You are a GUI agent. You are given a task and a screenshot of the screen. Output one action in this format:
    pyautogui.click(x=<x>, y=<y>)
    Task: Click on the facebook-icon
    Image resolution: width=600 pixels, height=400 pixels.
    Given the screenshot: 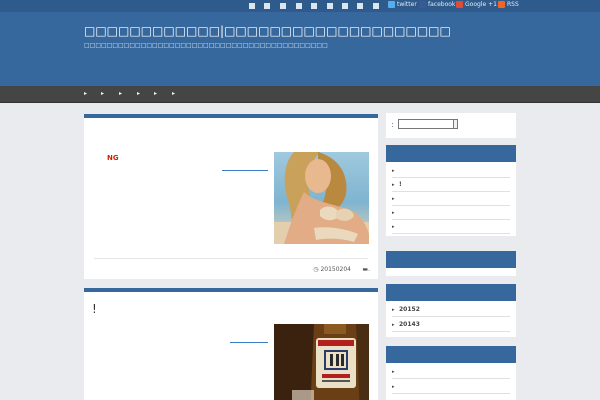 What is the action you would take?
    pyautogui.click(x=422, y=4)
    